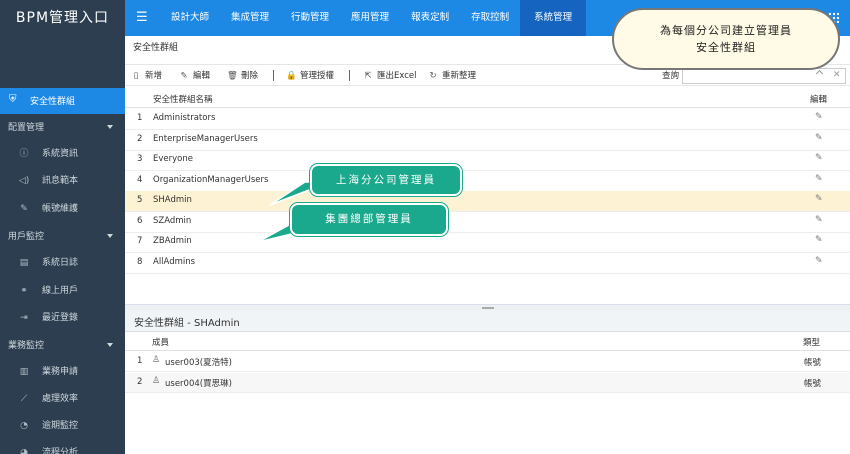 The width and height of the screenshot is (850, 454). Describe the element at coordinates (369, 219) in the screenshot. I see `callout-hq-admin: 集團總部管理員` at that location.